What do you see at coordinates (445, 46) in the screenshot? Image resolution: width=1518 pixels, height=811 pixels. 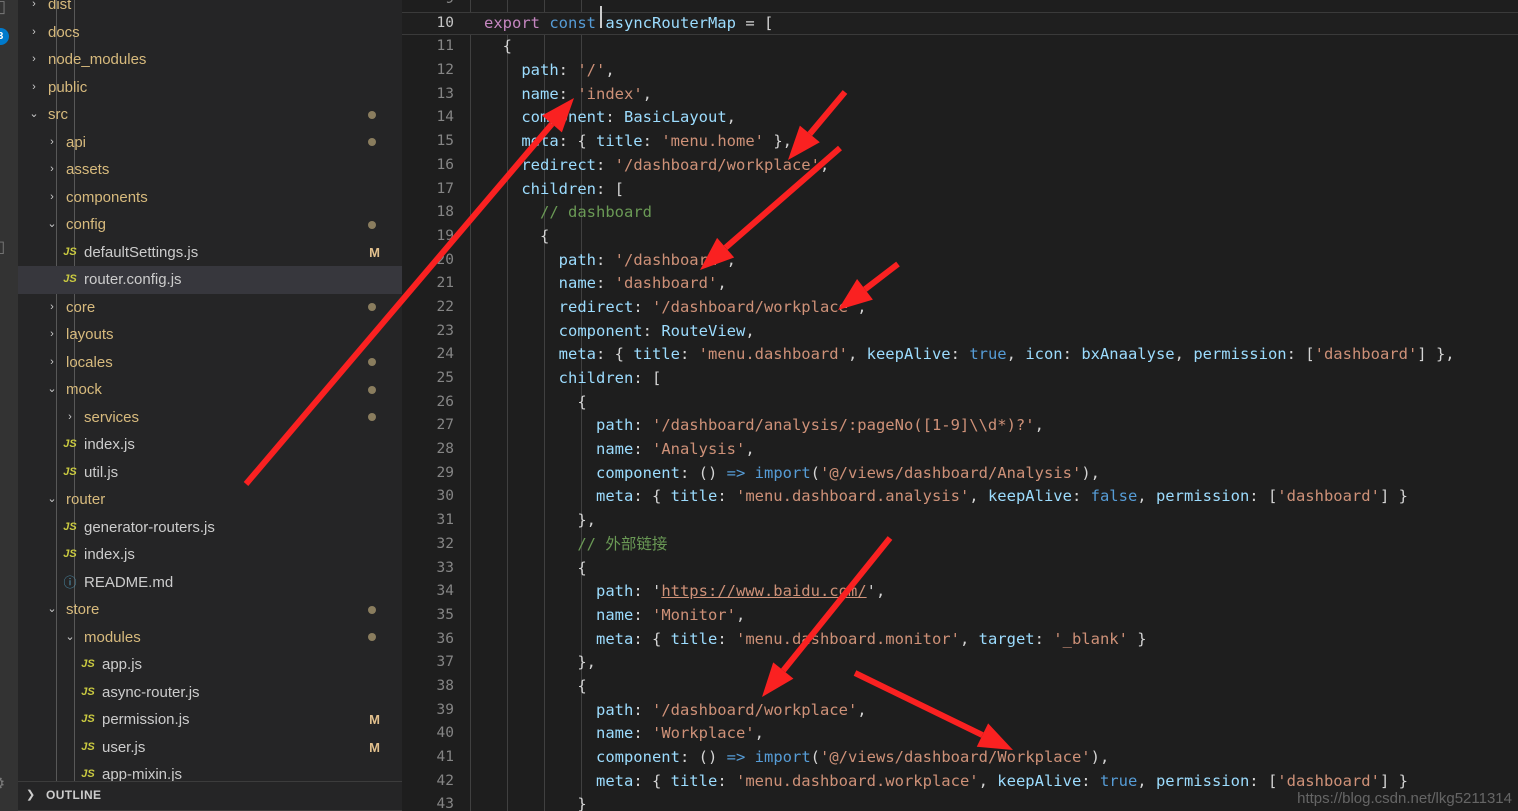 I see `line-number: 11` at bounding box center [445, 46].